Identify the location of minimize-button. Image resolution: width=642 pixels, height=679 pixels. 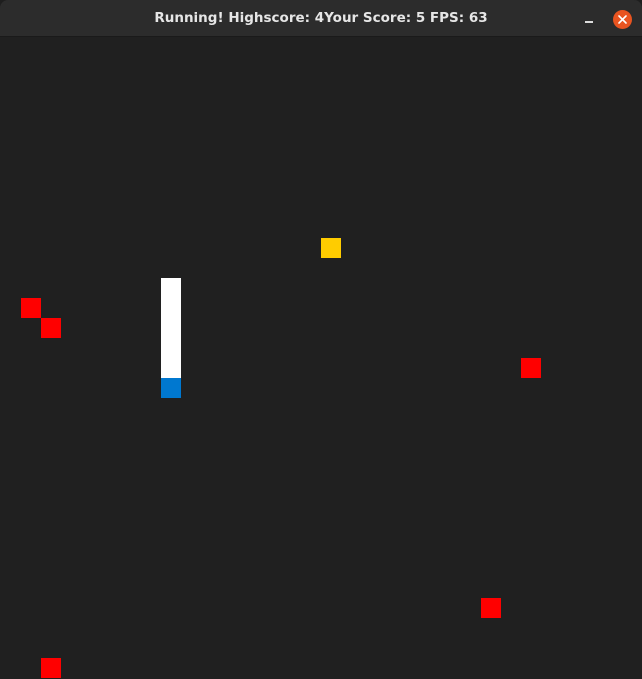
(589, 19).